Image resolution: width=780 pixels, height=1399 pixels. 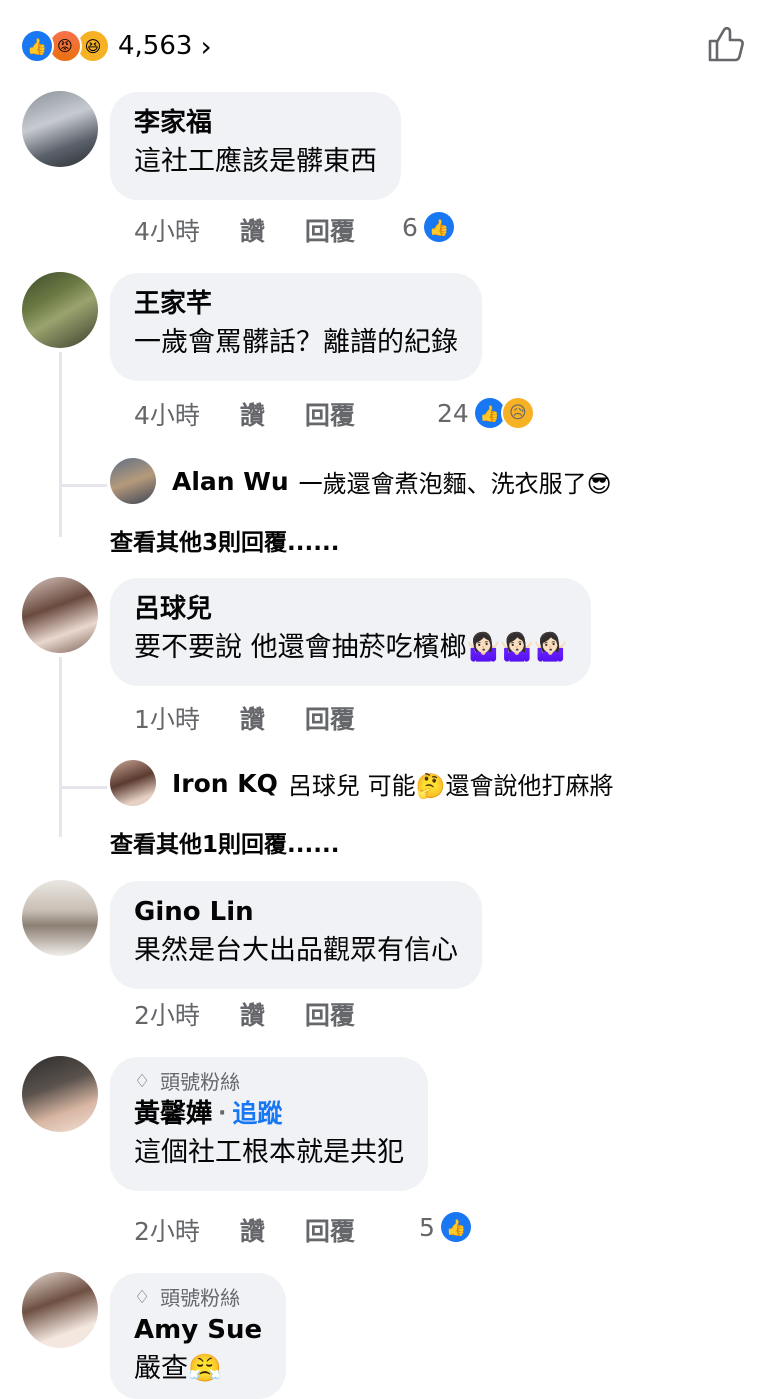 What do you see at coordinates (173, 1114) in the screenshot?
I see `comment-author: 黃馨嬅` at bounding box center [173, 1114].